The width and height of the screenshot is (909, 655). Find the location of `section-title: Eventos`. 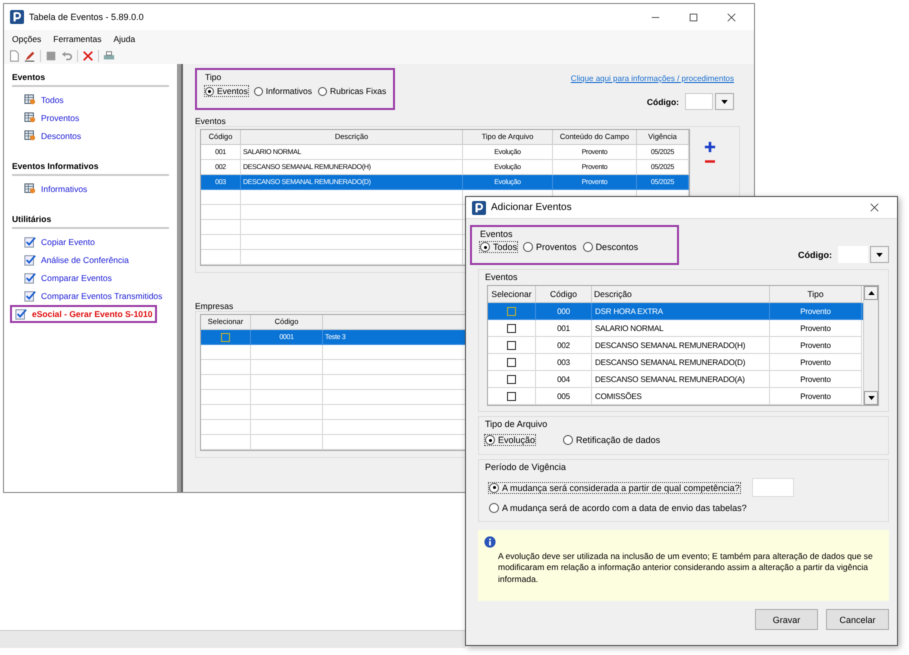

section-title: Eventos is located at coordinates (29, 77).